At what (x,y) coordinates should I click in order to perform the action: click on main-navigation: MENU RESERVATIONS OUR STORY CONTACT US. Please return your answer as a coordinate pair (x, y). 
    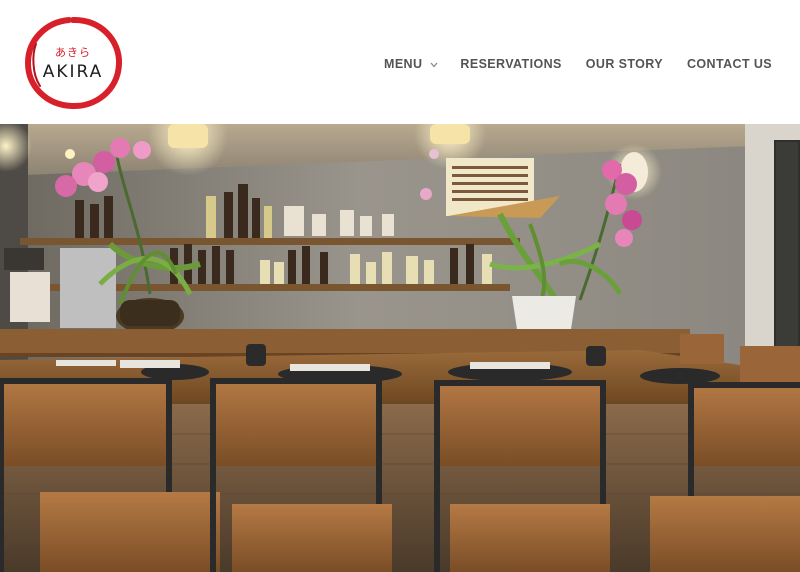
    Looking at the image, I should click on (572, 64).